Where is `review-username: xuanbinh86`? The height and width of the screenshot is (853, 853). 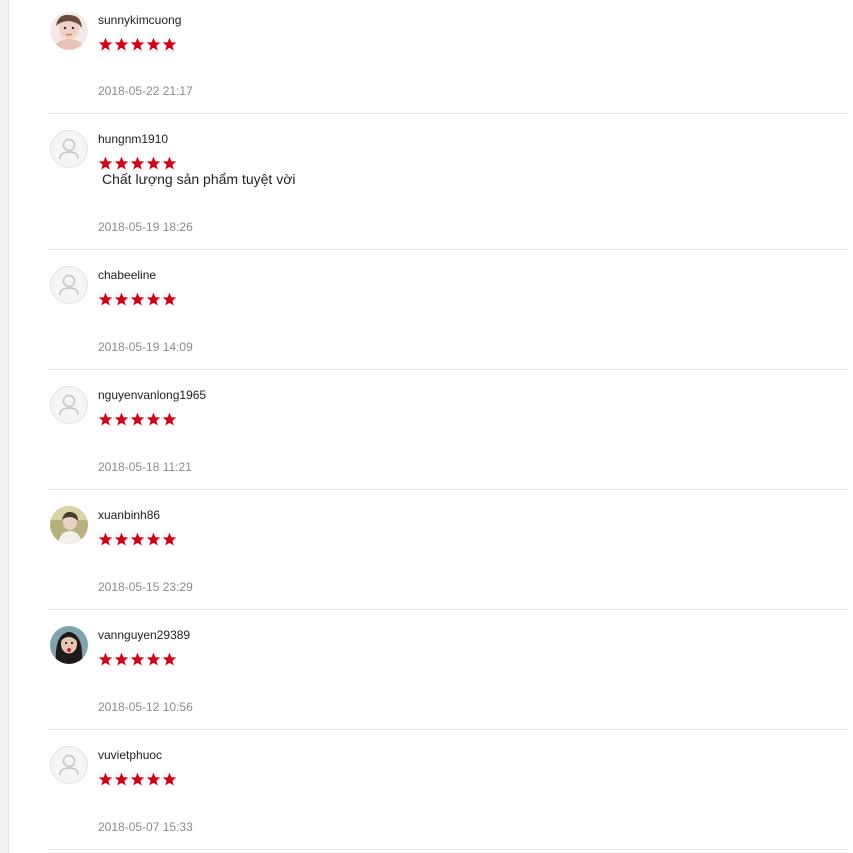
review-username: xuanbinh86 is located at coordinates (129, 515).